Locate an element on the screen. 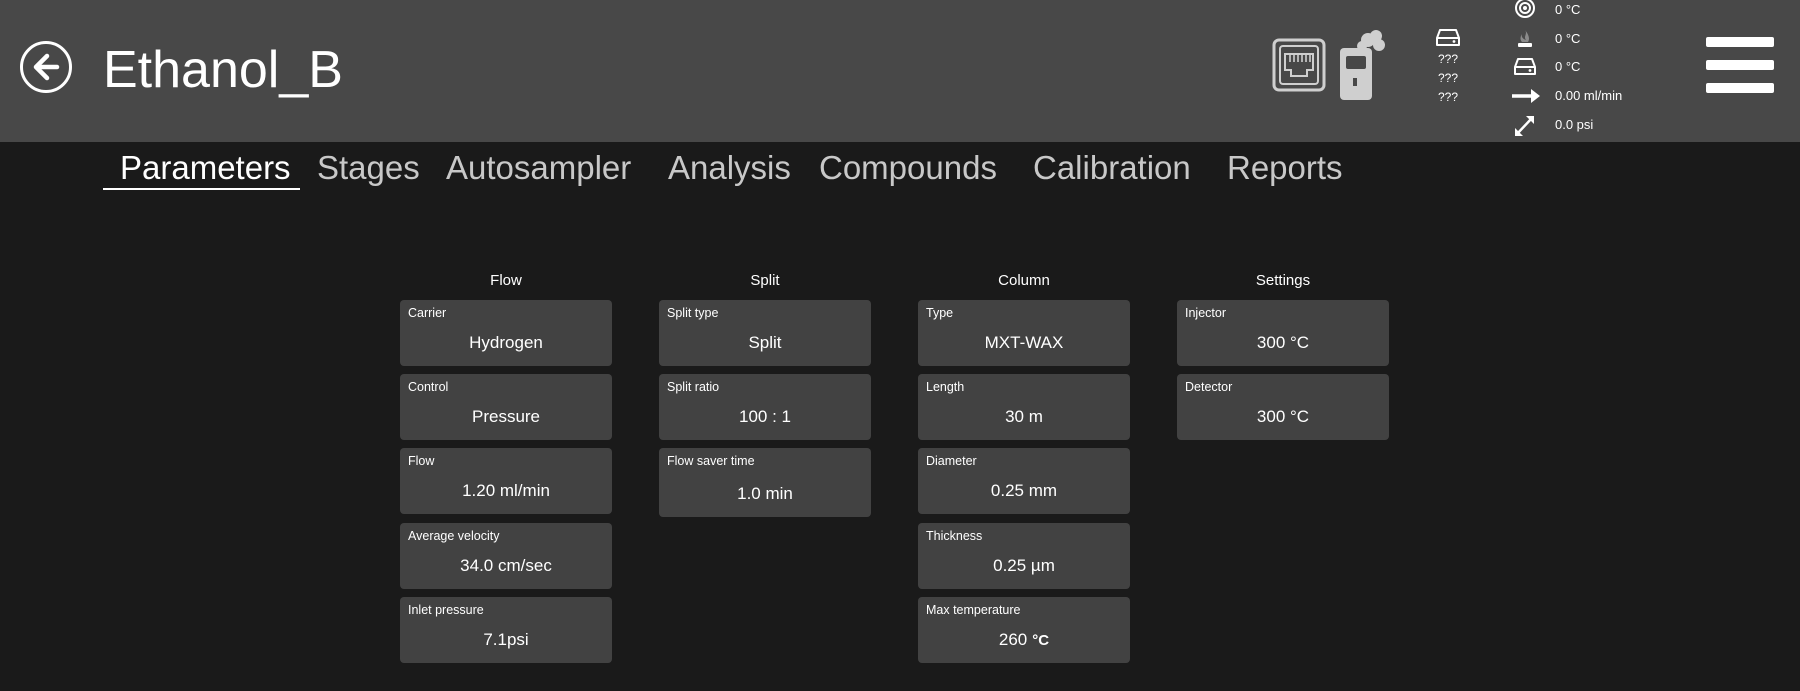 This screenshot has height=691, width=1800. field-label: Type is located at coordinates (940, 313).